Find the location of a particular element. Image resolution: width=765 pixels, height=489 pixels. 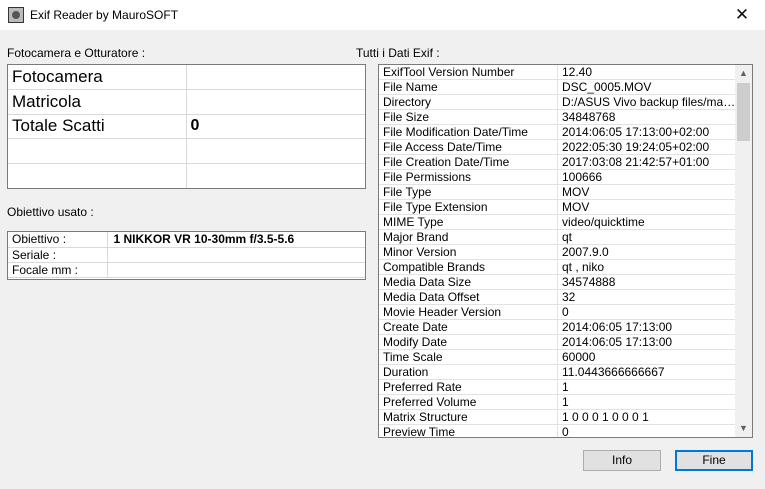

list-item: Compatible Brands qt , niko is located at coordinates (557, 267).